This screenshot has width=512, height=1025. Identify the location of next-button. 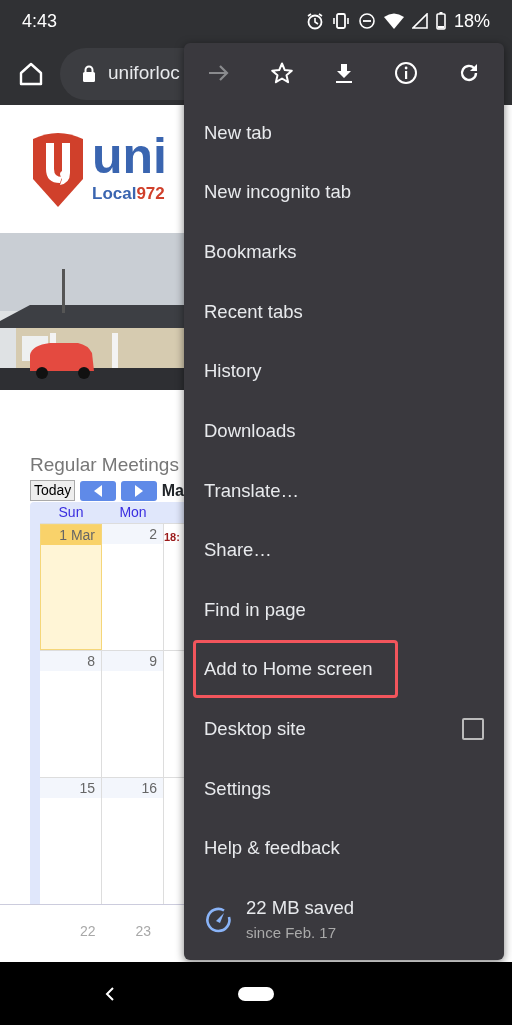
(139, 490).